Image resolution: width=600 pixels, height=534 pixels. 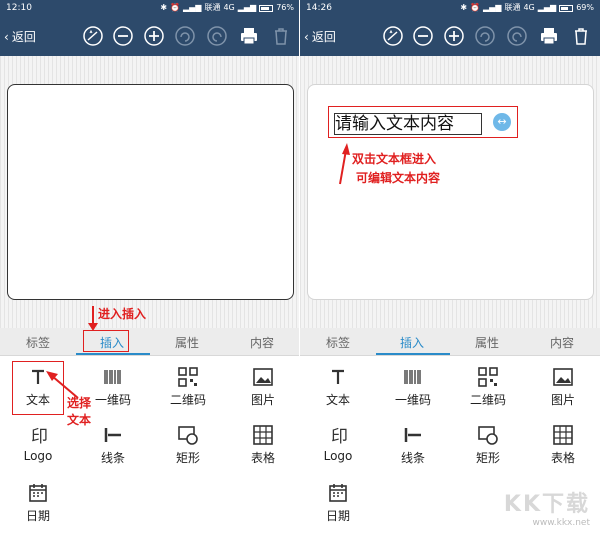 I want to click on battery-percent: 69%, so click(x=585, y=7).